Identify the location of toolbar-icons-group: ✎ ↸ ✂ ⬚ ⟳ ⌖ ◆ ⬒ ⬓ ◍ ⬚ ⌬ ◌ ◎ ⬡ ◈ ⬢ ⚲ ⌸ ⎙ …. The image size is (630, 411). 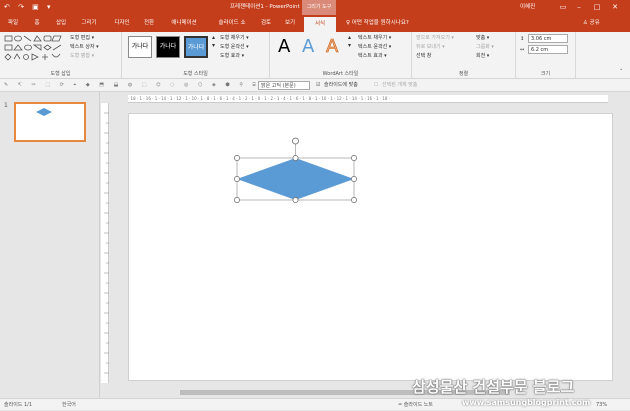
(145, 85).